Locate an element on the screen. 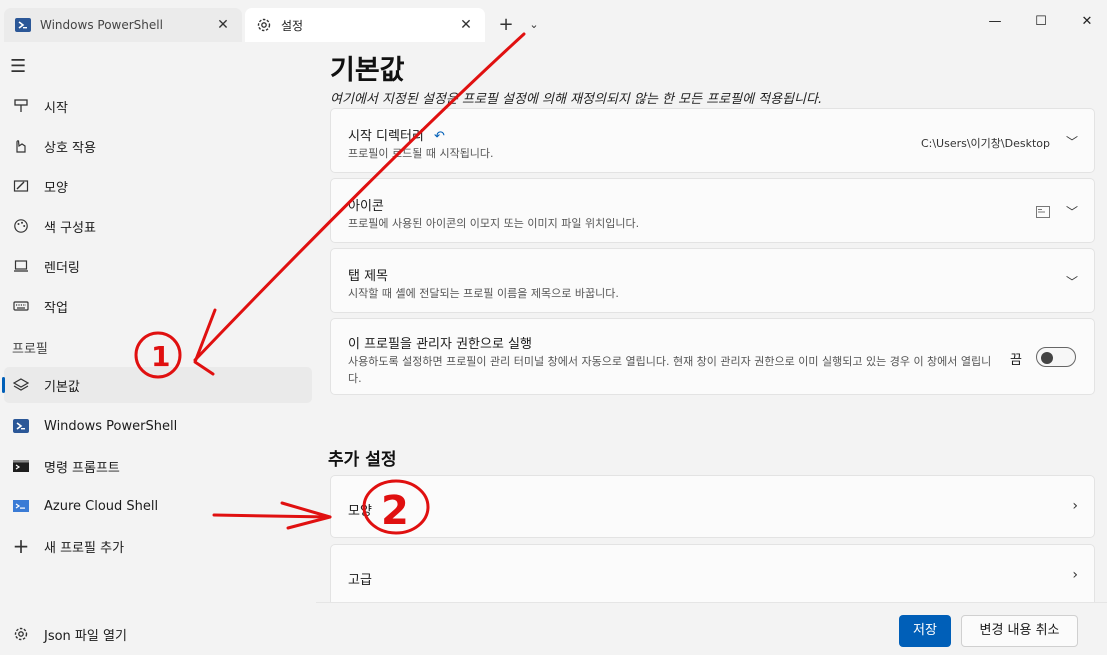 The width and height of the screenshot is (1107, 655). tab-label: 설정 is located at coordinates (292, 25).